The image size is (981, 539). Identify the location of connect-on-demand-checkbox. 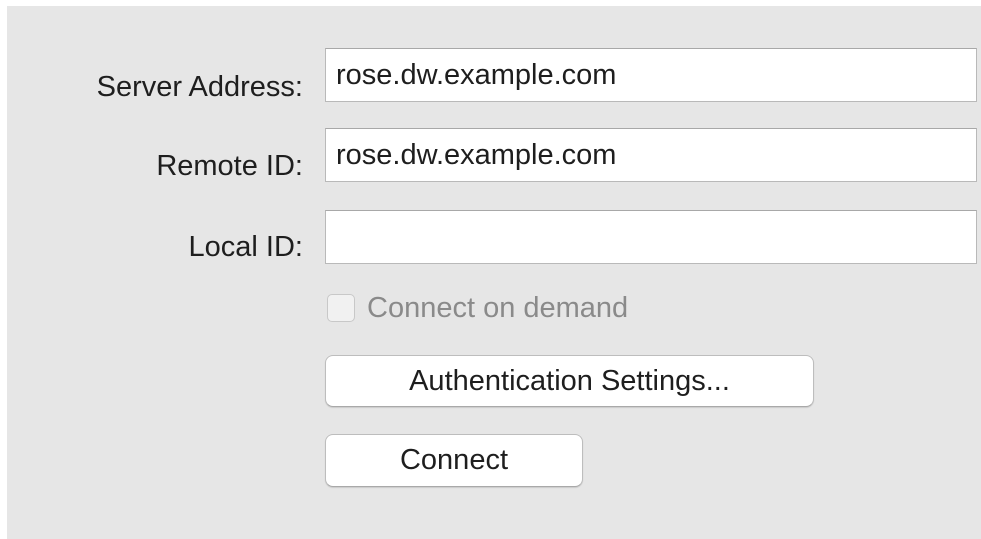
(341, 308).